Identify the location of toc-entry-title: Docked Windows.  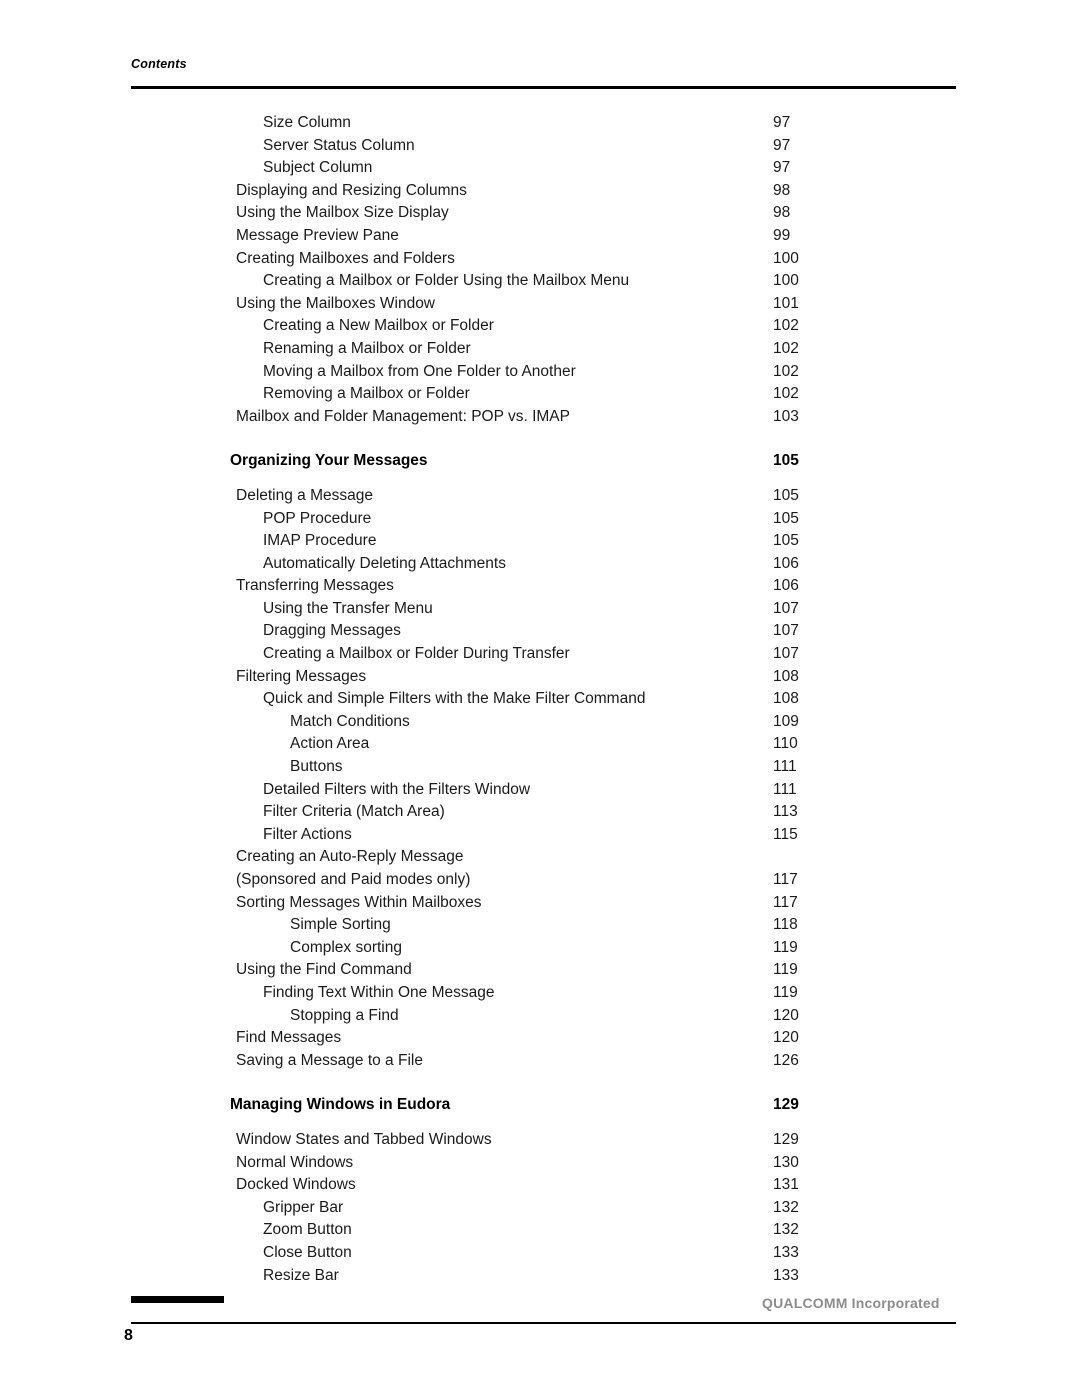
(296, 1185).